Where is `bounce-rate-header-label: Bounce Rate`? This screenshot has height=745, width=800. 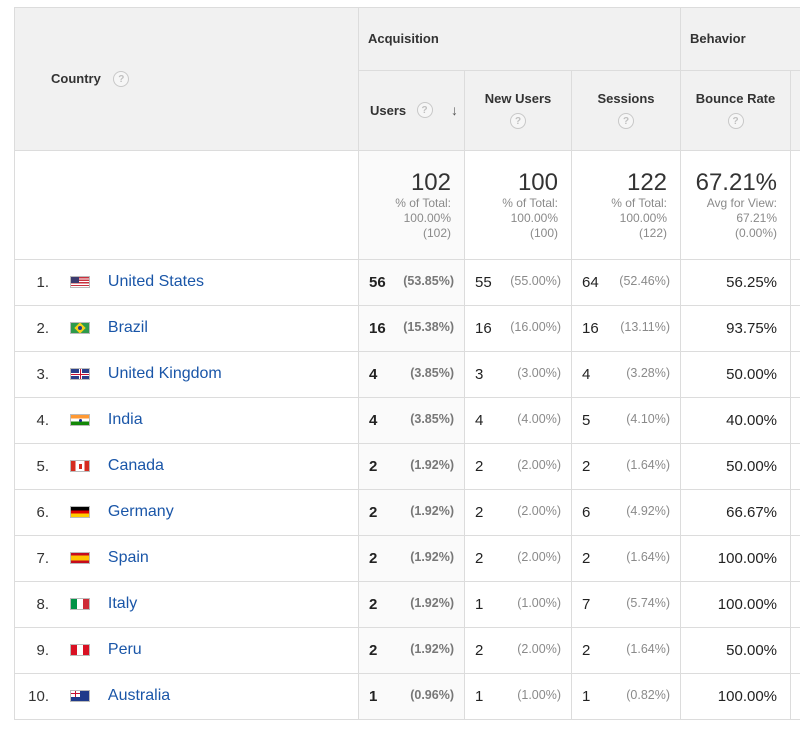
bounce-rate-header-label: Bounce Rate is located at coordinates (735, 98).